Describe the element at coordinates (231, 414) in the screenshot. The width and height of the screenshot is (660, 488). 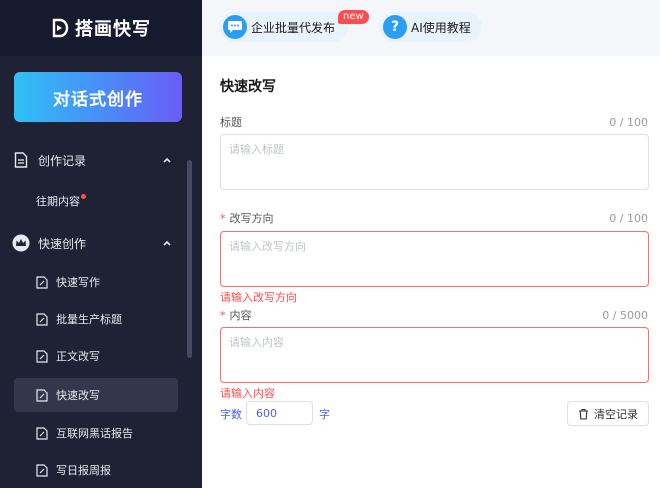
I see `word-count-label: 字数` at that location.